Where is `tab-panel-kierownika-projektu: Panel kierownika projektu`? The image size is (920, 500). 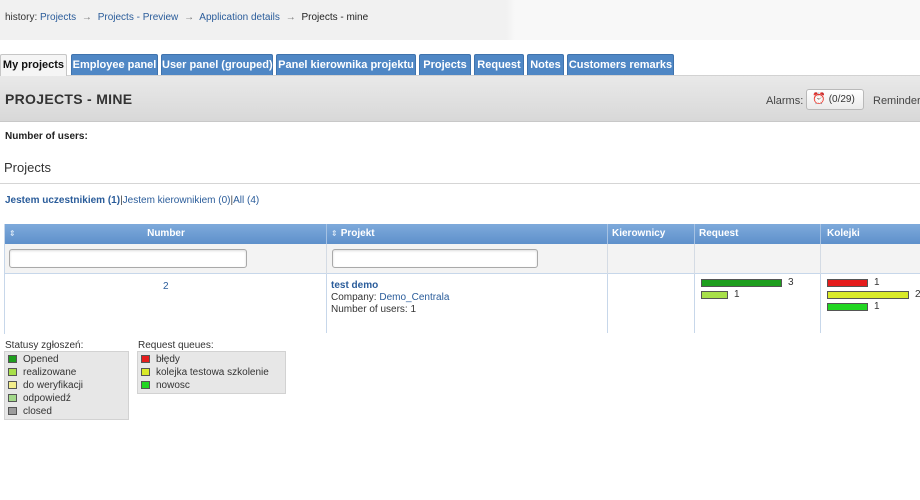
tab-panel-kierownika-projektu: Panel kierownika projektu is located at coordinates (346, 64).